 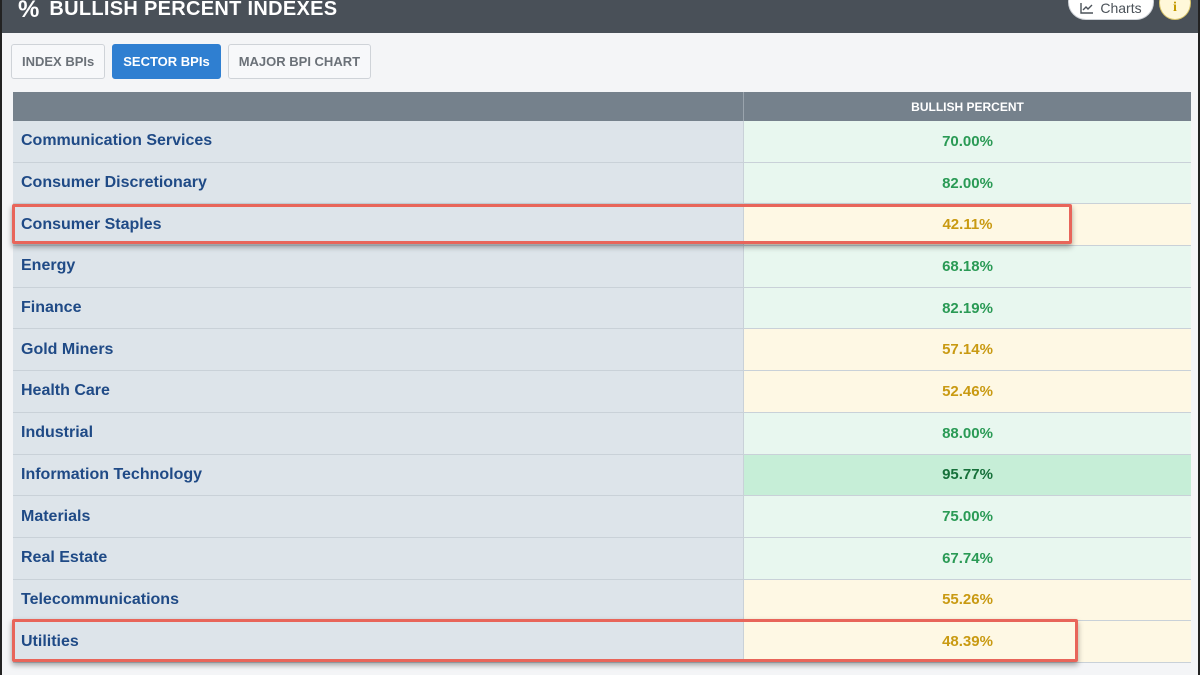 I want to click on table-row: Communication Services 70.00%, so click(x=602, y=142).